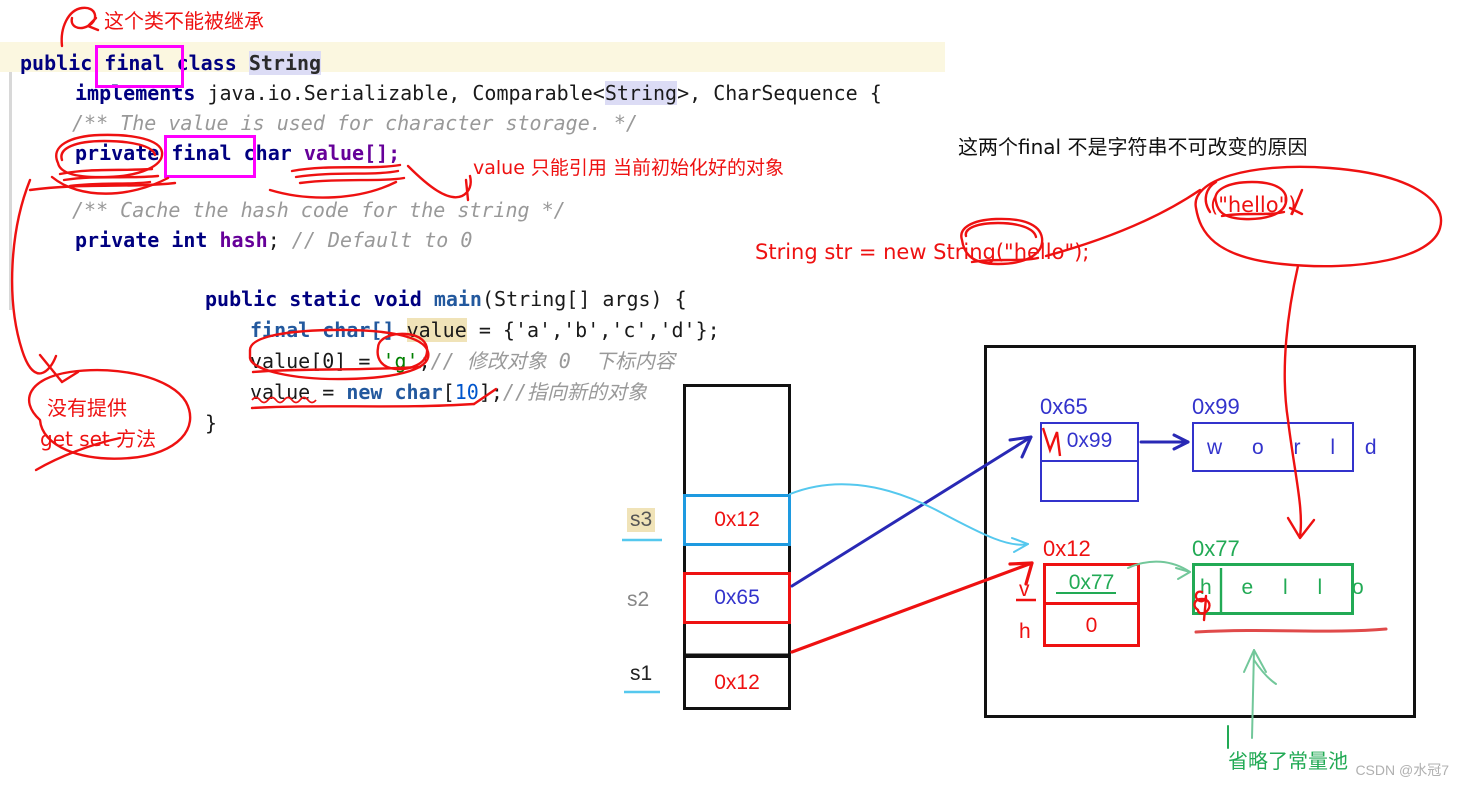  What do you see at coordinates (436, 330) in the screenshot?
I see `token-value-local: value` at bounding box center [436, 330].